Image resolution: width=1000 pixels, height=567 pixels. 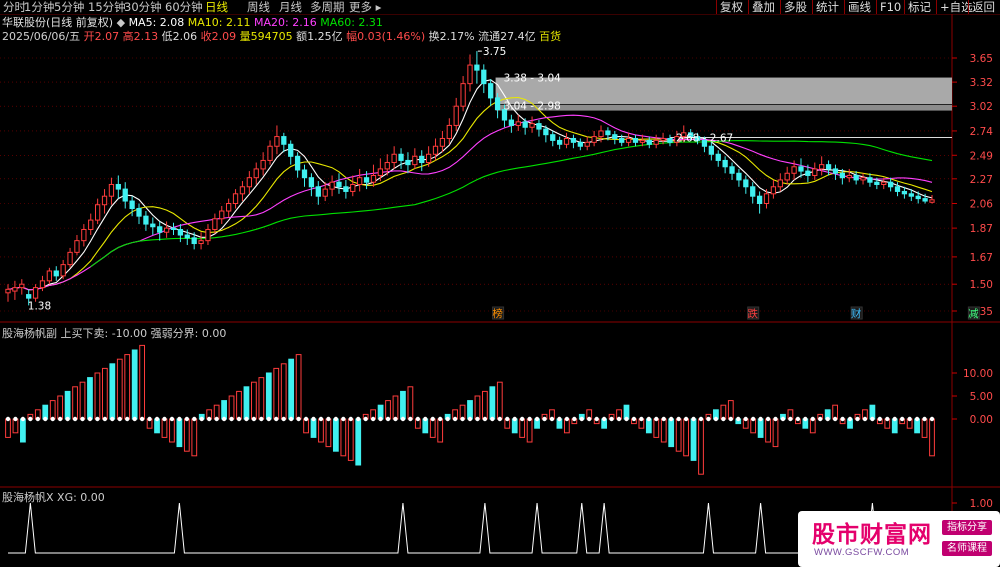 What do you see at coordinates (856, 313) in the screenshot?
I see `event-marker-2: 财` at bounding box center [856, 313].